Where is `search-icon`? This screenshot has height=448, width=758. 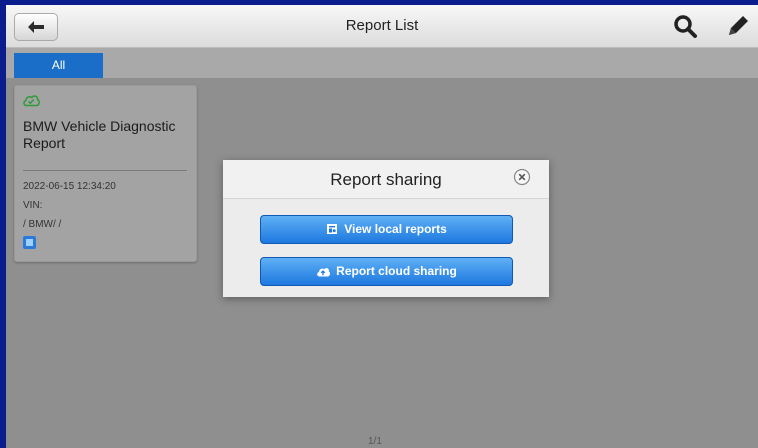 search-icon is located at coordinates (685, 26).